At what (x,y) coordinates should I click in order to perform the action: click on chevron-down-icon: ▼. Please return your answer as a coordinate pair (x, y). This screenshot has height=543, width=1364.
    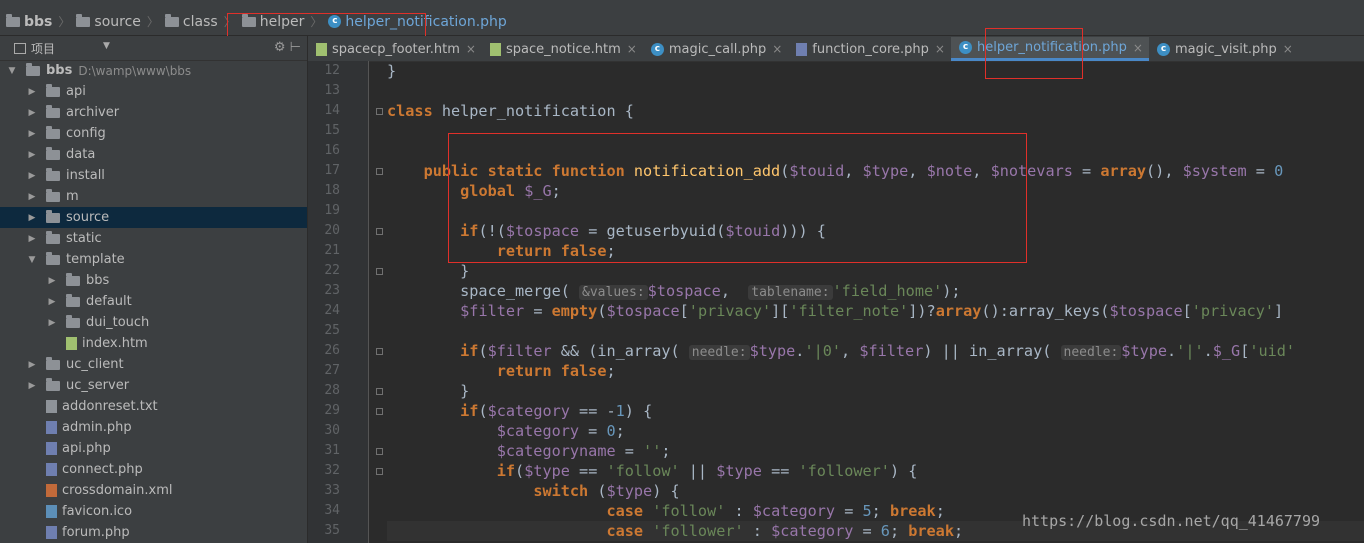
    Looking at the image, I should click on (106, 46).